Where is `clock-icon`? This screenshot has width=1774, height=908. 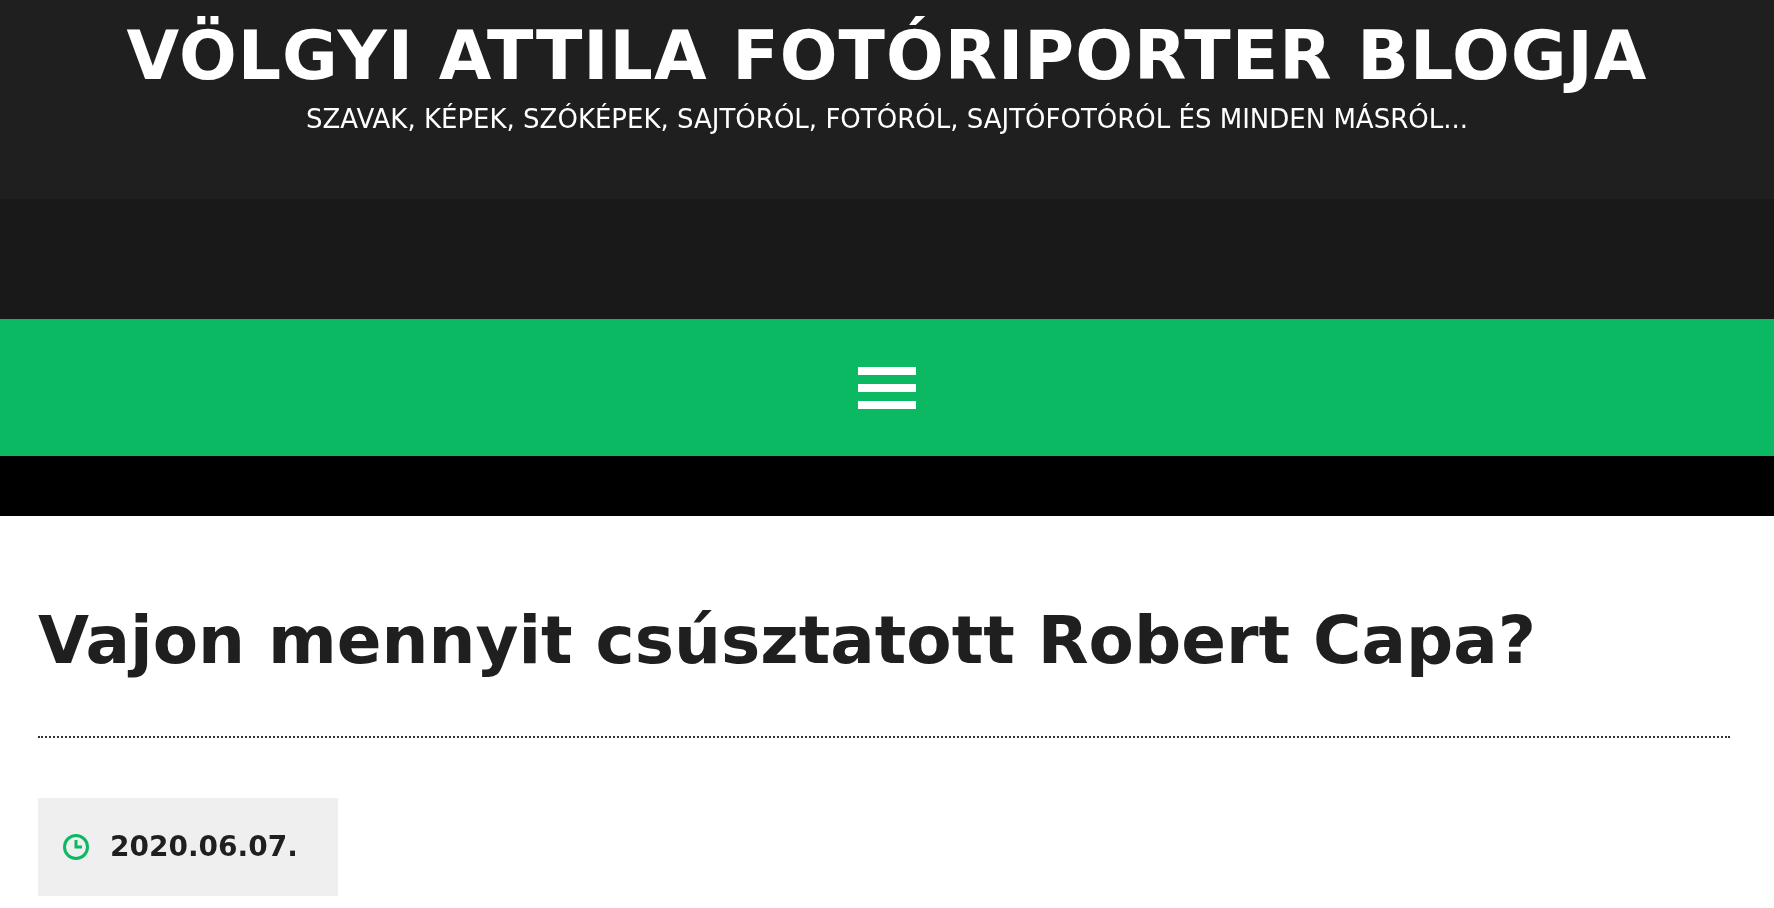 clock-icon is located at coordinates (76, 847).